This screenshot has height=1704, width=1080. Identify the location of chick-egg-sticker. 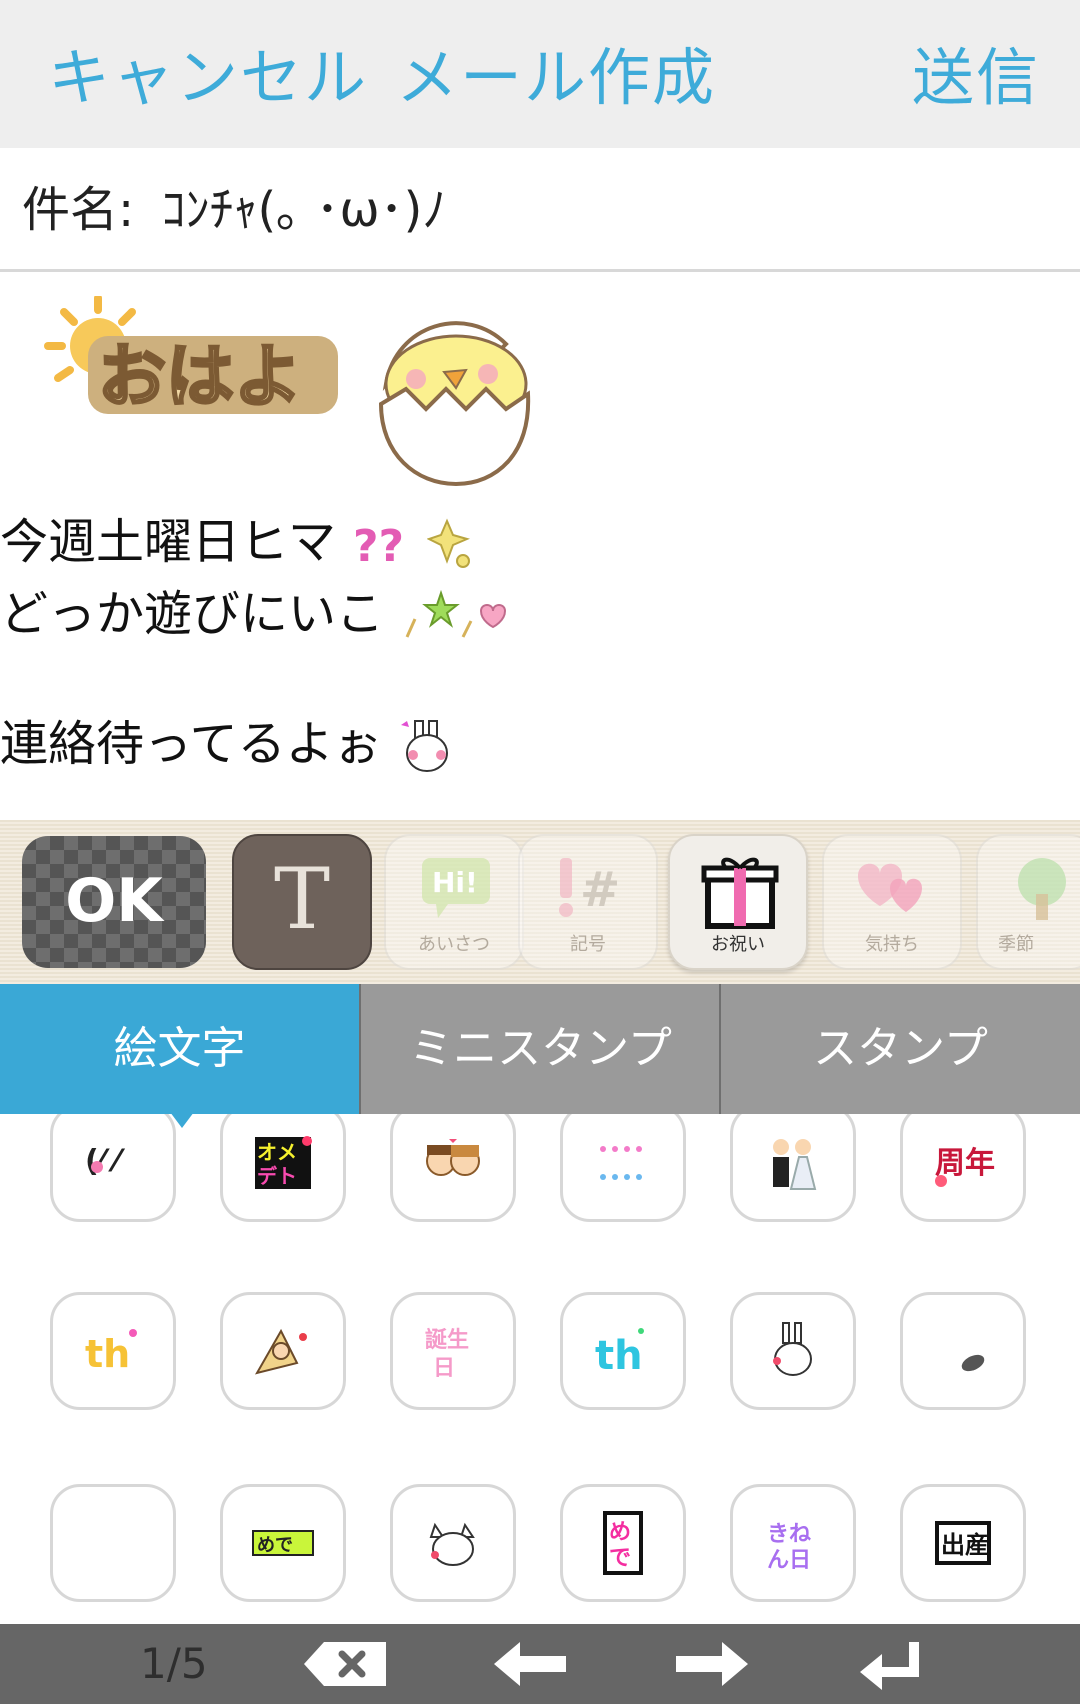
(454, 404).